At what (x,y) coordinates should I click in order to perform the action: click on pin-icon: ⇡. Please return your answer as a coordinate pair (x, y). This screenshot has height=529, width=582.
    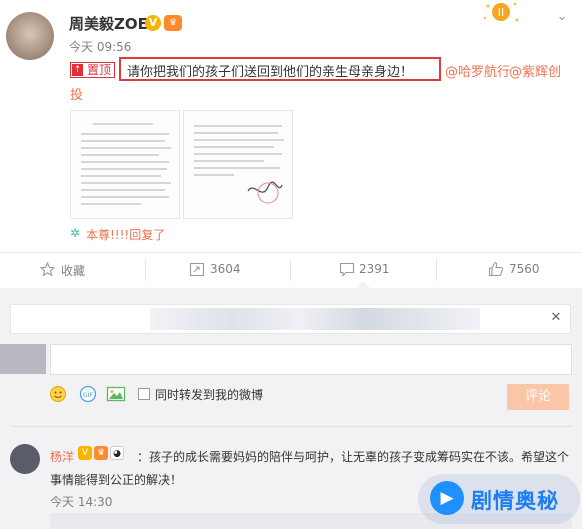
    Looking at the image, I should click on (77, 70).